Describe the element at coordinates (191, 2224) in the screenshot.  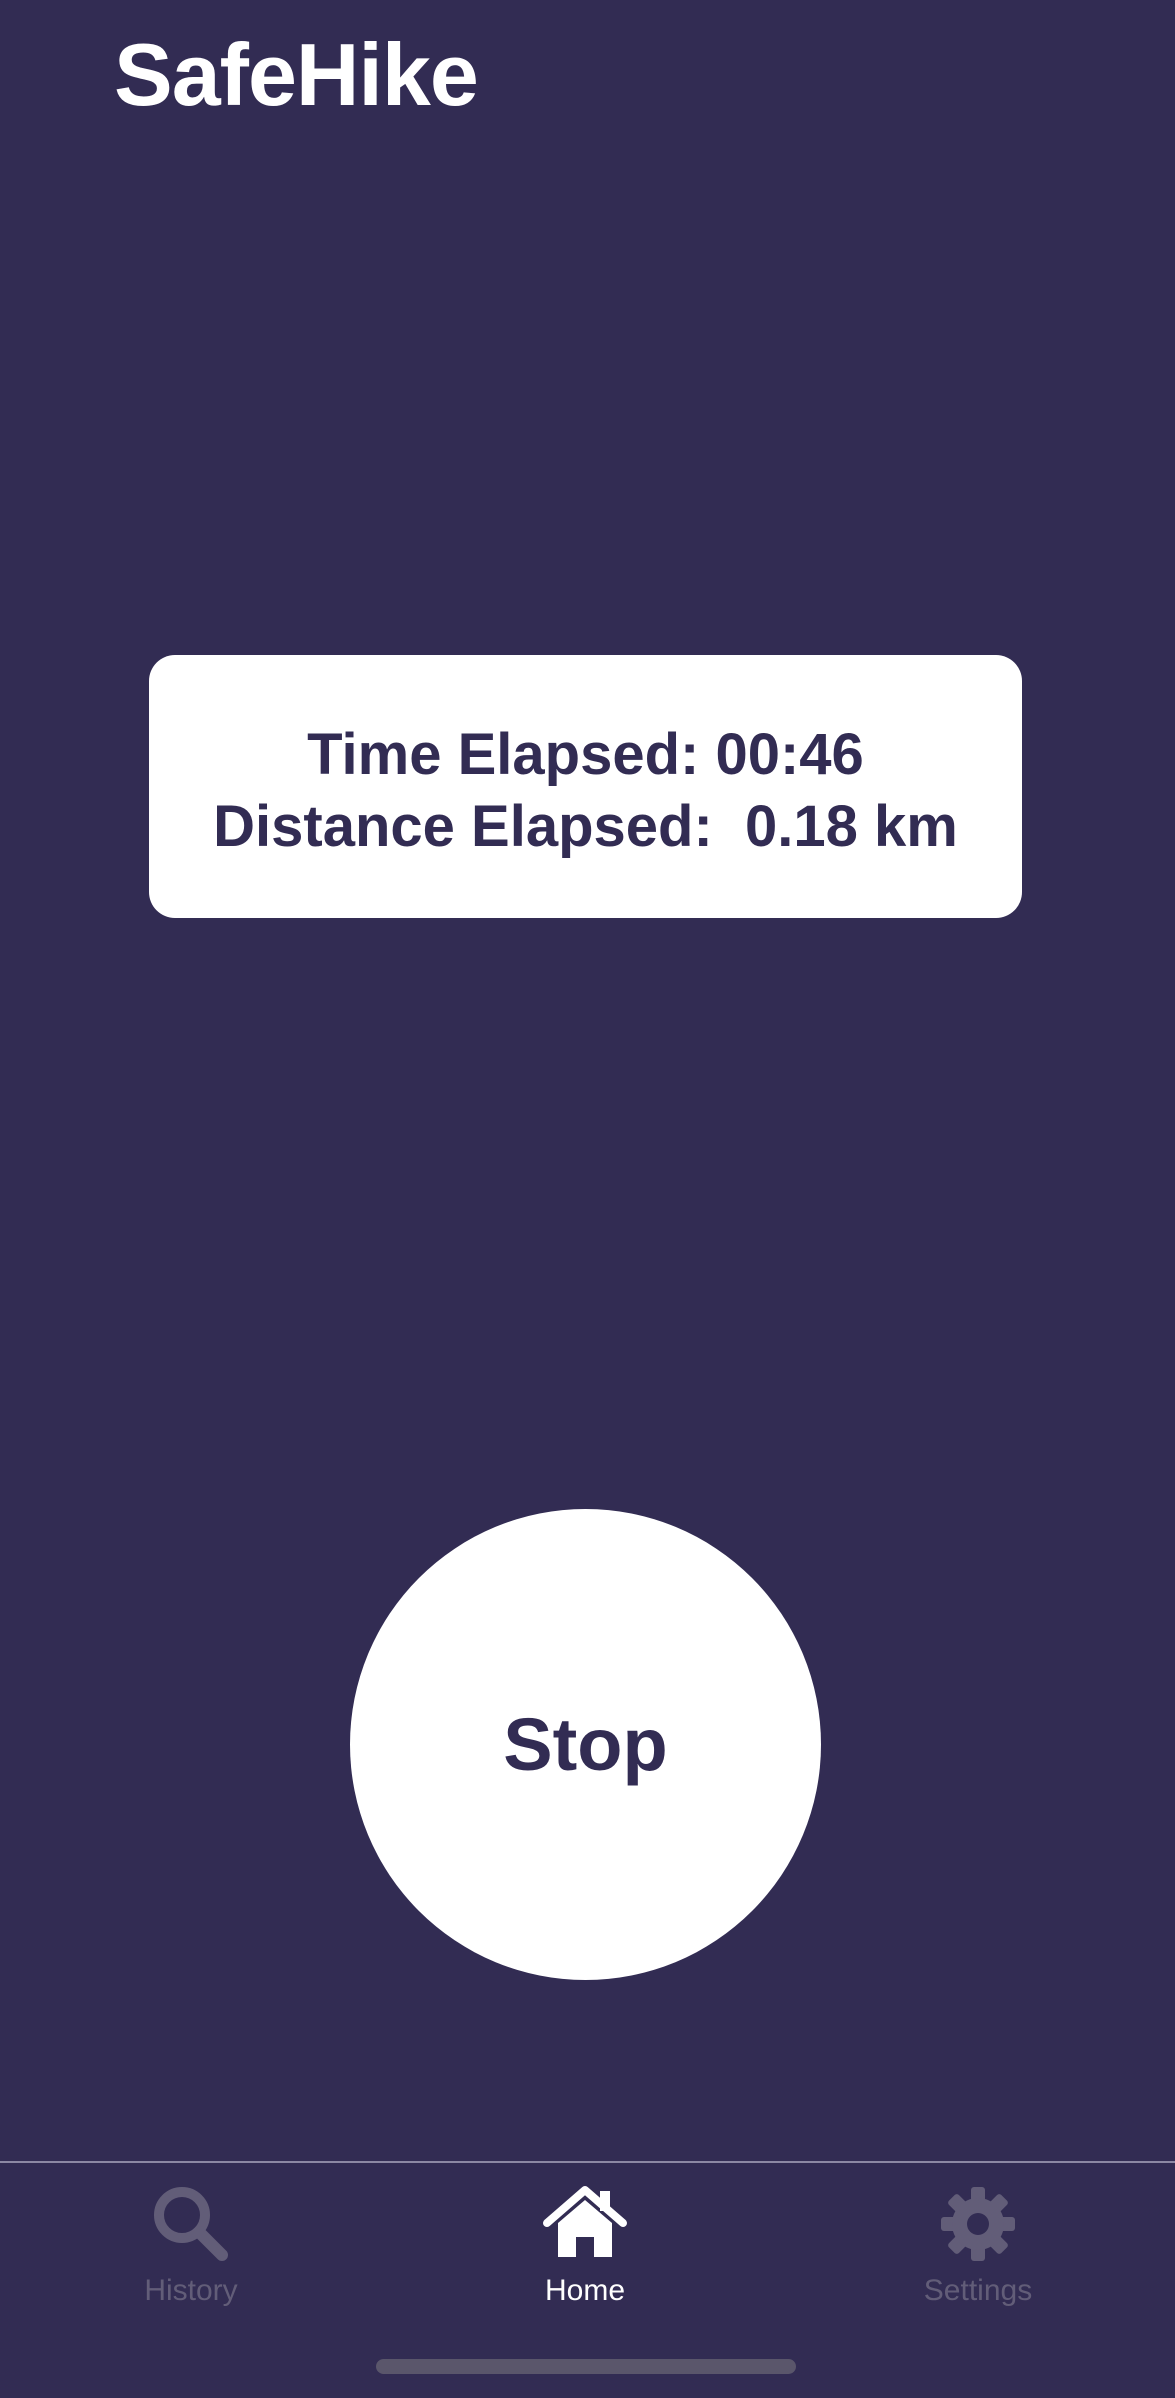
I see `search-icon` at that location.